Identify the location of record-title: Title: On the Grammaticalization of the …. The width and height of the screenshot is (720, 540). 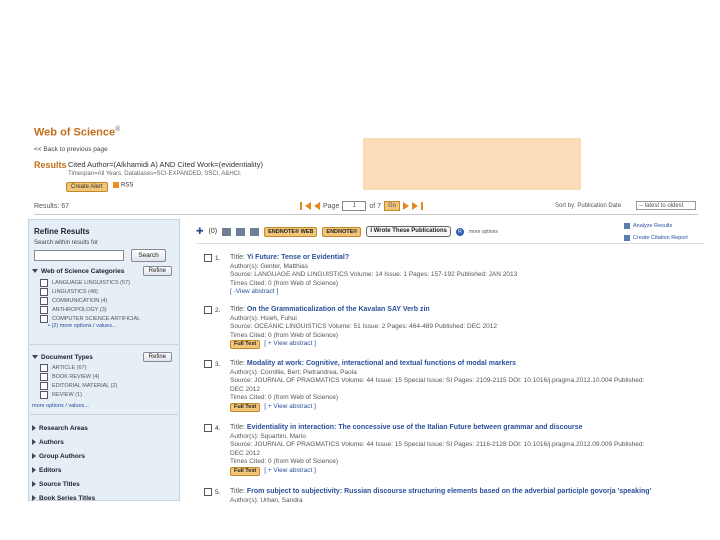
(330, 309).